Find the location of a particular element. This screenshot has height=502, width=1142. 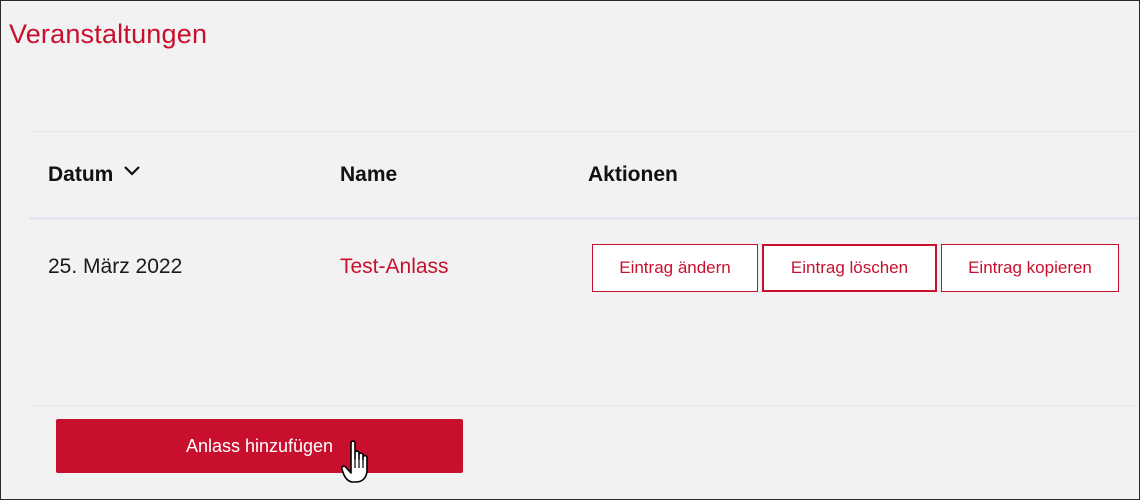

divider-bottom is located at coordinates (584, 405).